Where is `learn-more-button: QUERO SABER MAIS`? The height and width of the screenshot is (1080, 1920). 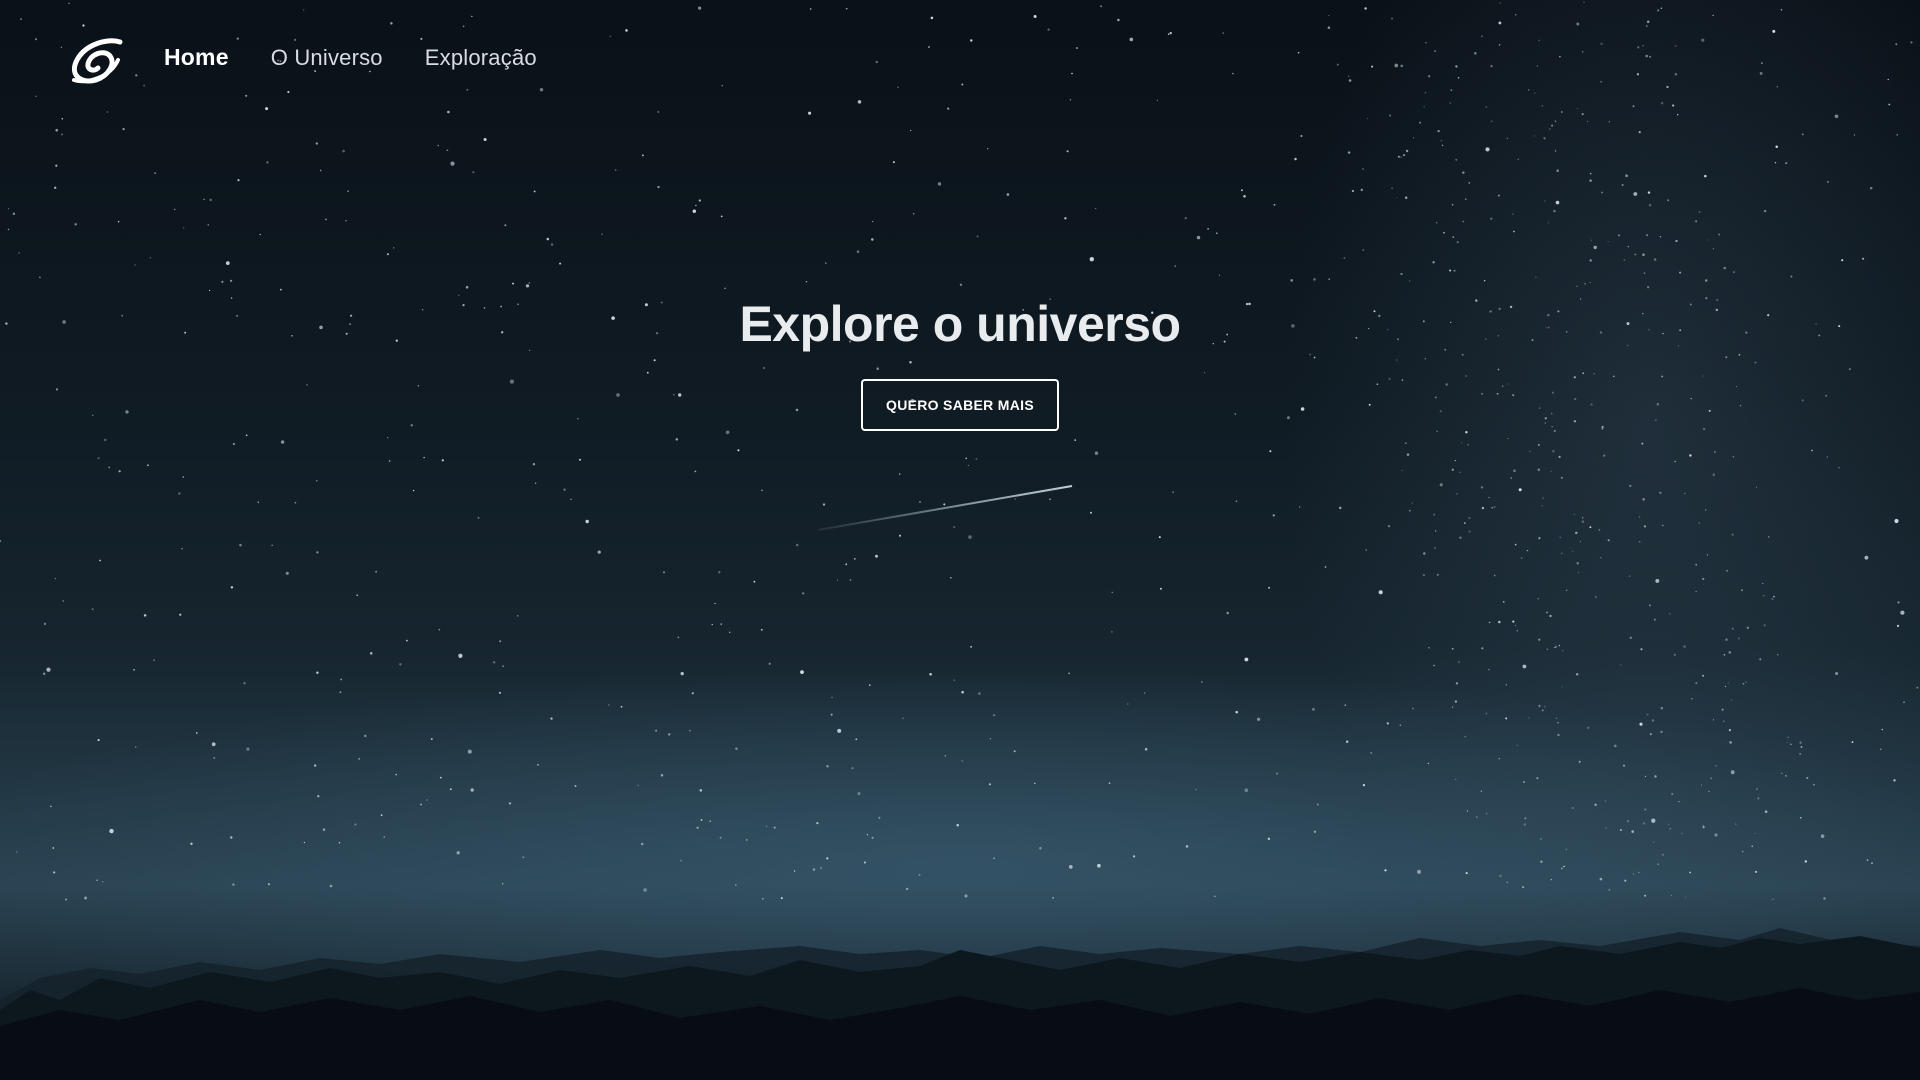 learn-more-button: QUERO SABER MAIS is located at coordinates (960, 405).